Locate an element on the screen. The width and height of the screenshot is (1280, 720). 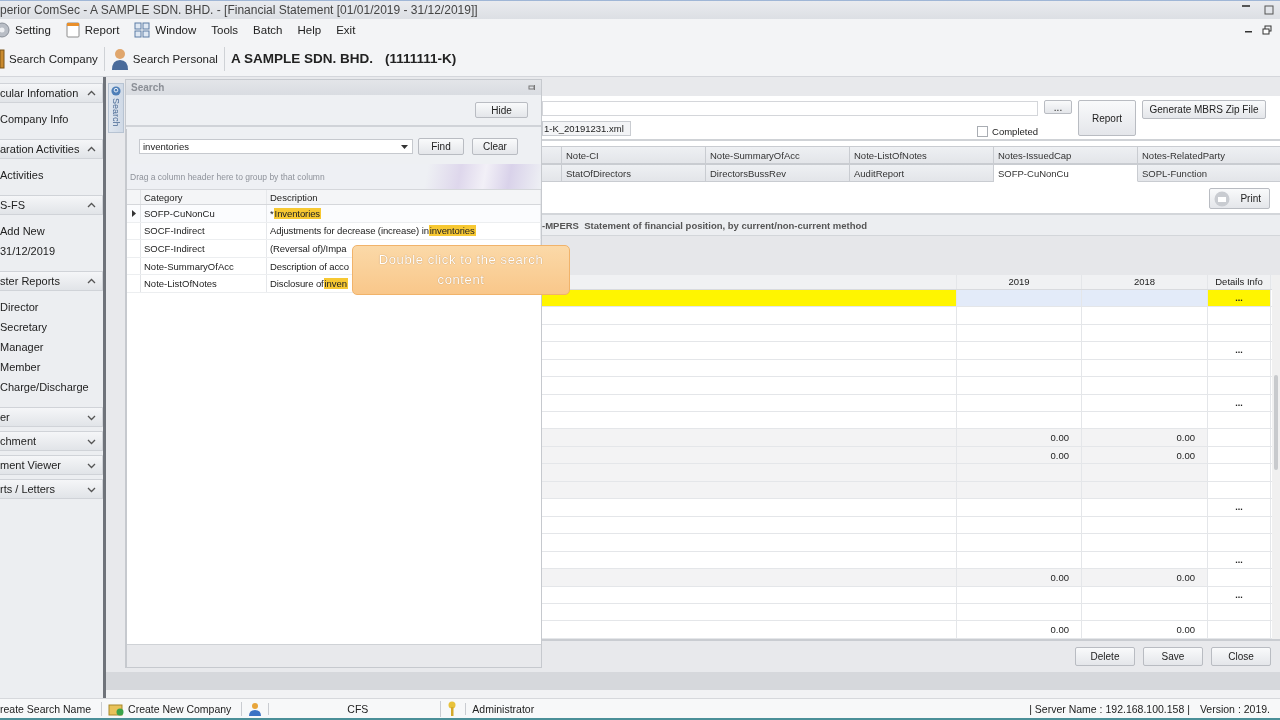
tab: SOPL-Function is located at coordinates (1209, 173).